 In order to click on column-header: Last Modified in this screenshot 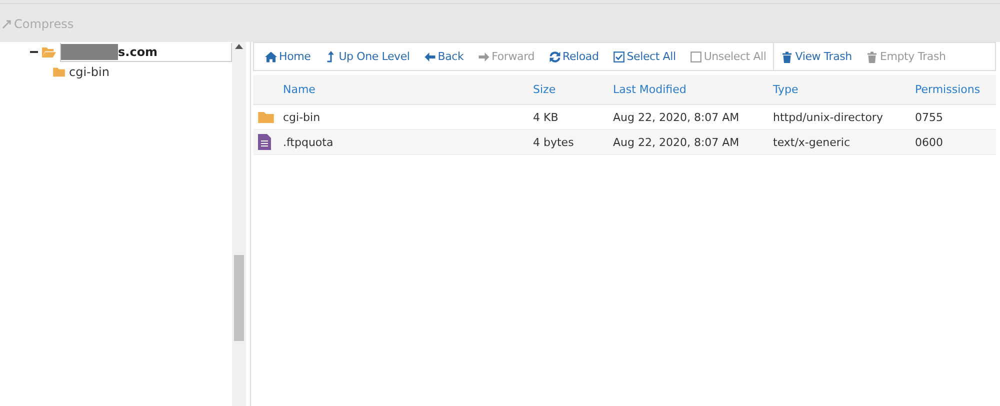, I will do `click(693, 89)`.